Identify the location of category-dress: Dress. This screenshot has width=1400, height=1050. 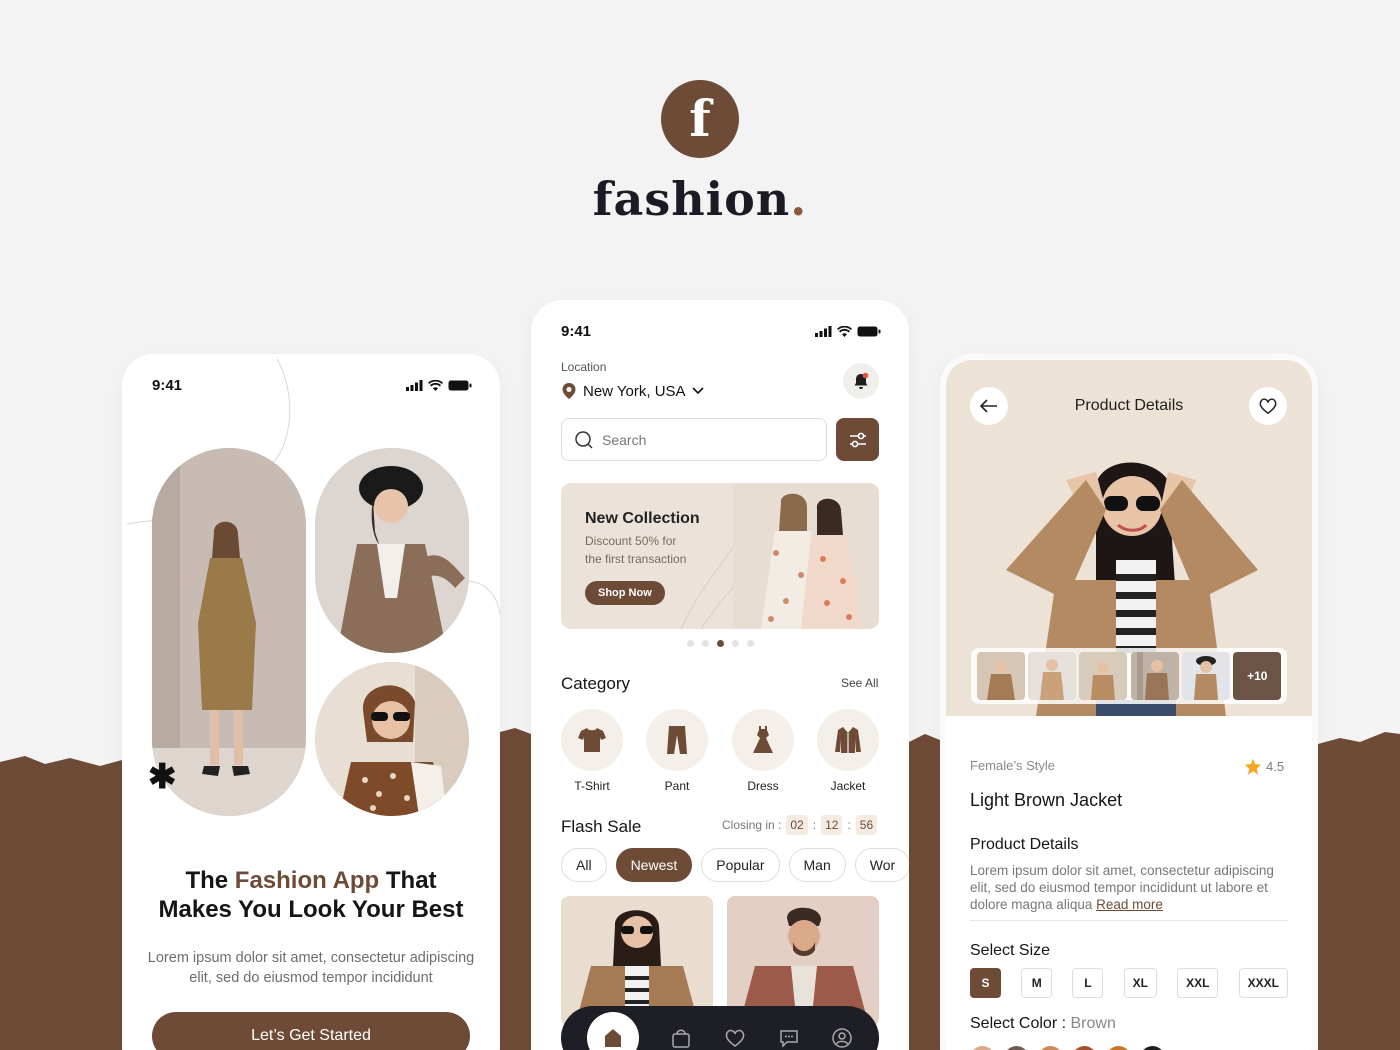
(763, 751).